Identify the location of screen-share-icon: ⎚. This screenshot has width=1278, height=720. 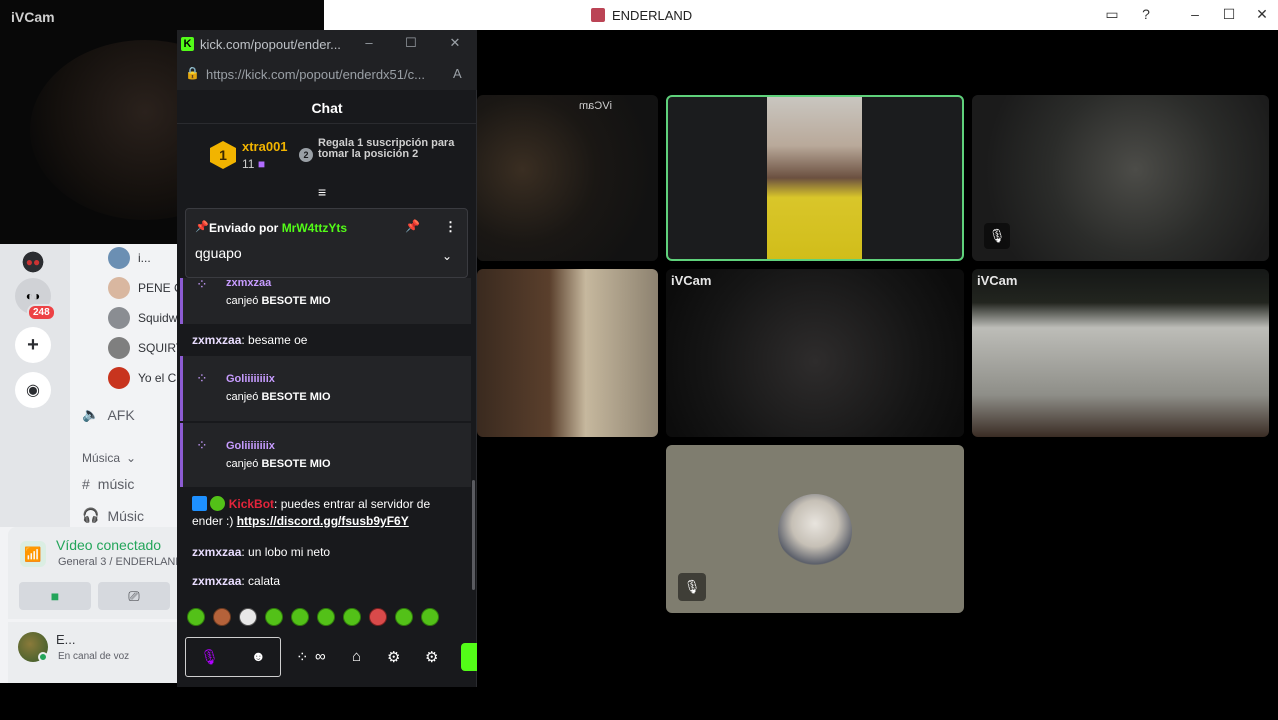
(134, 595).